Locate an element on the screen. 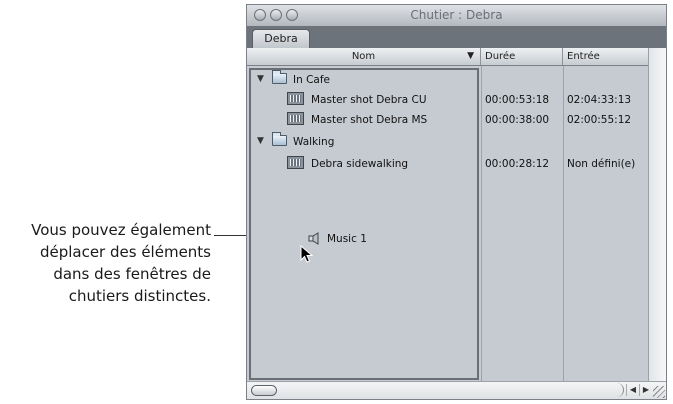 This screenshot has height=404, width=673. item-name: Debra sidewalking is located at coordinates (360, 164).